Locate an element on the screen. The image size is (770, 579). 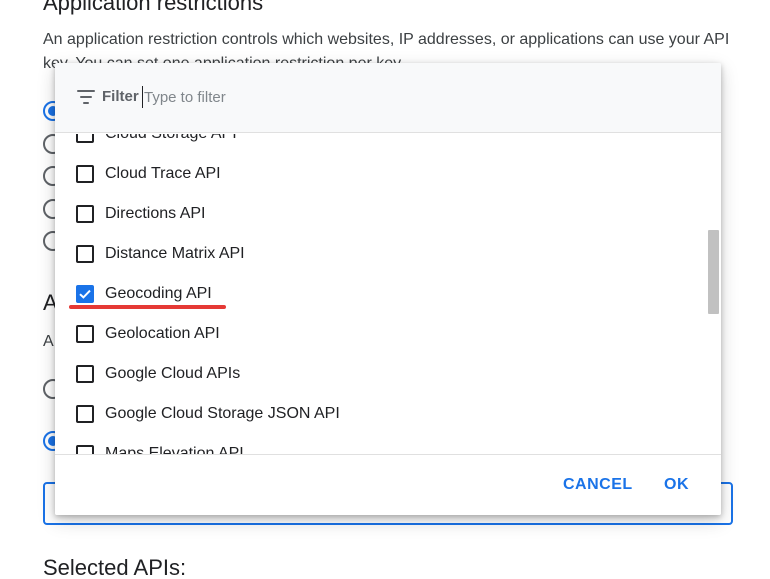
option-label: Cloud Storage API is located at coordinates (171, 139).